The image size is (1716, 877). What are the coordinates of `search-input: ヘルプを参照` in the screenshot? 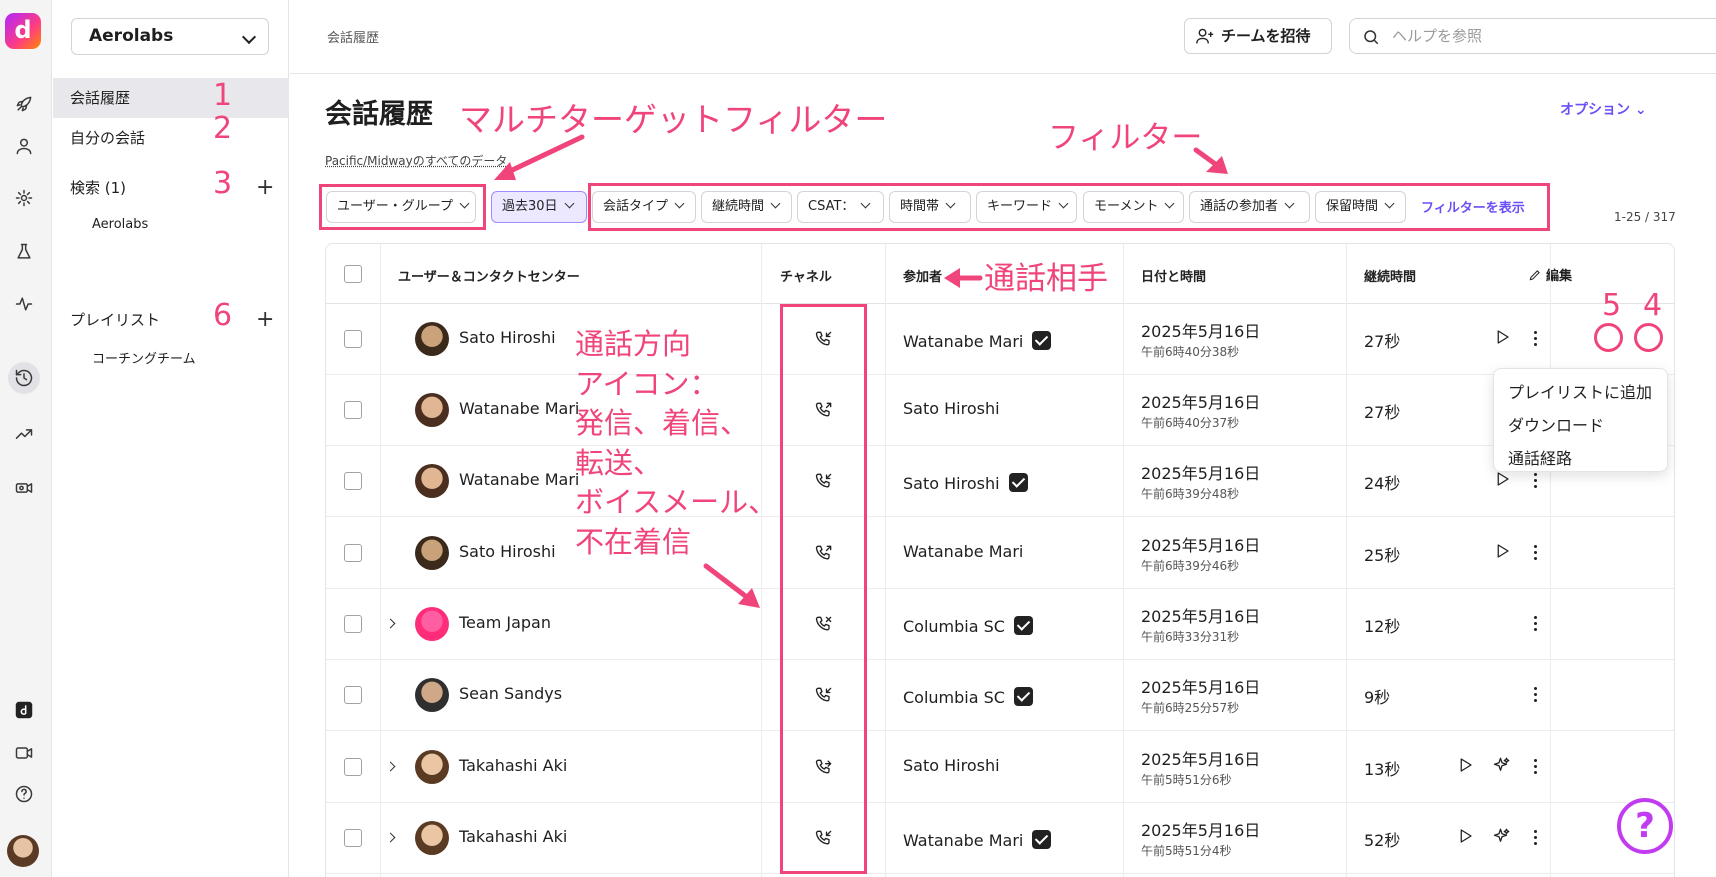 It's located at (1532, 36).